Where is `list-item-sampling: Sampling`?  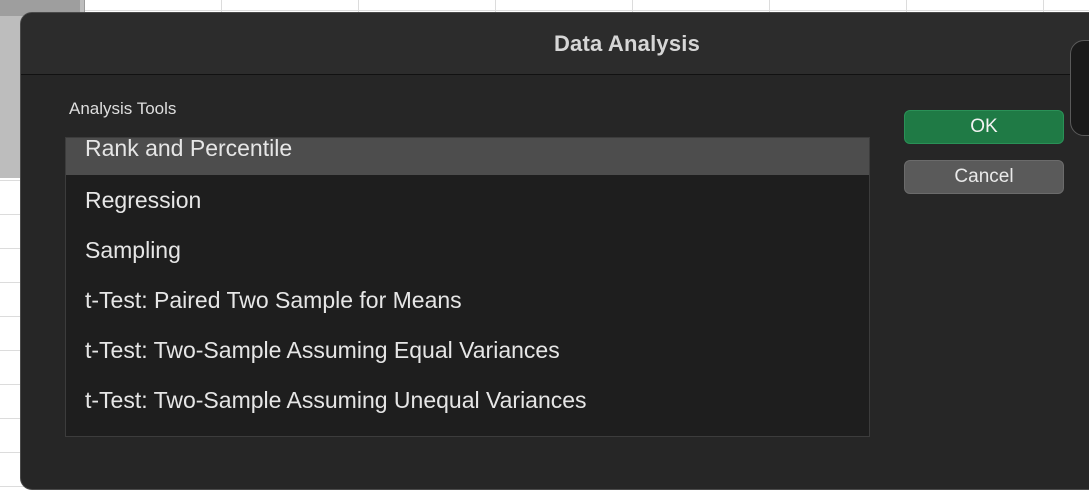 list-item-sampling: Sampling is located at coordinates (467, 250).